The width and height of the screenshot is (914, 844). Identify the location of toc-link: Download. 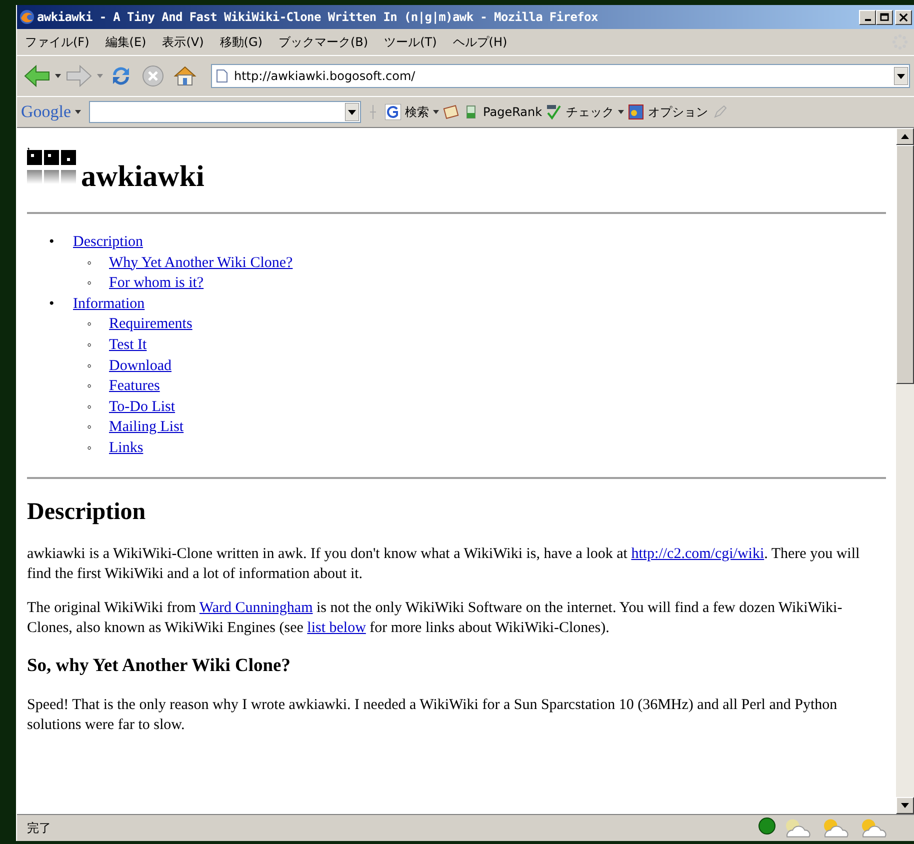
(140, 366).